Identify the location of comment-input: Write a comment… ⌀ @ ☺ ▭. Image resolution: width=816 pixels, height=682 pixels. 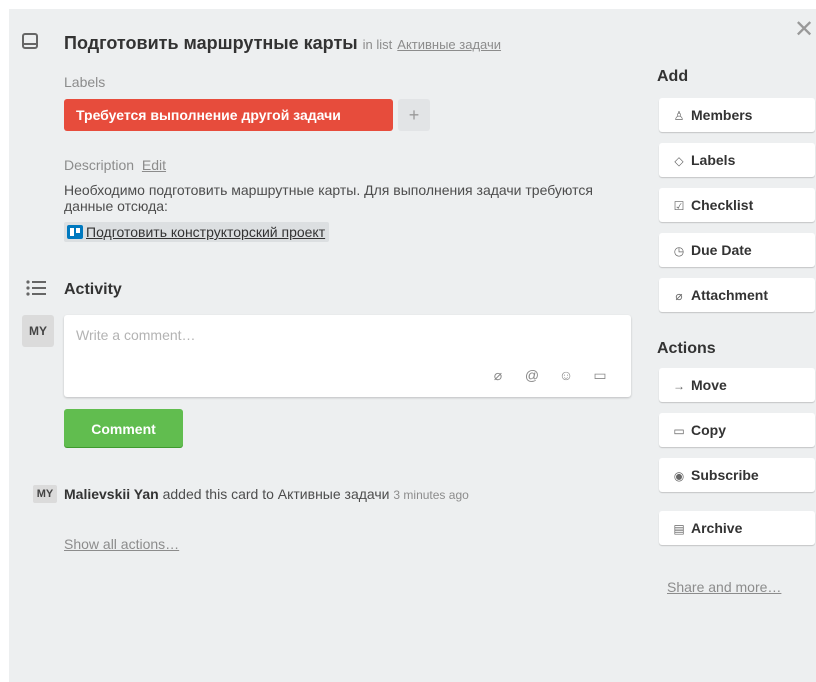
(347, 356).